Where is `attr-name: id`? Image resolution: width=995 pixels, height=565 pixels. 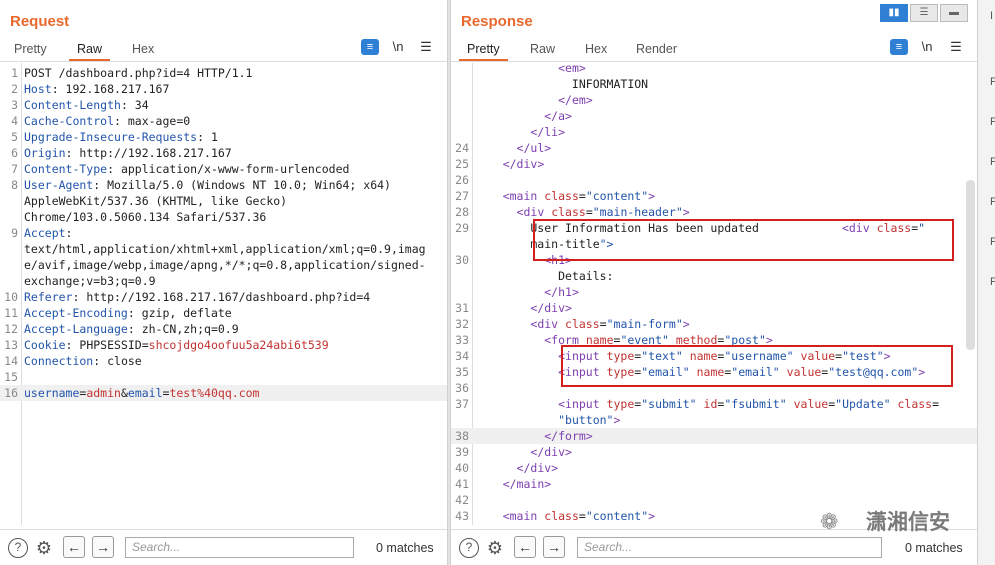
attr-name: id is located at coordinates (710, 404).